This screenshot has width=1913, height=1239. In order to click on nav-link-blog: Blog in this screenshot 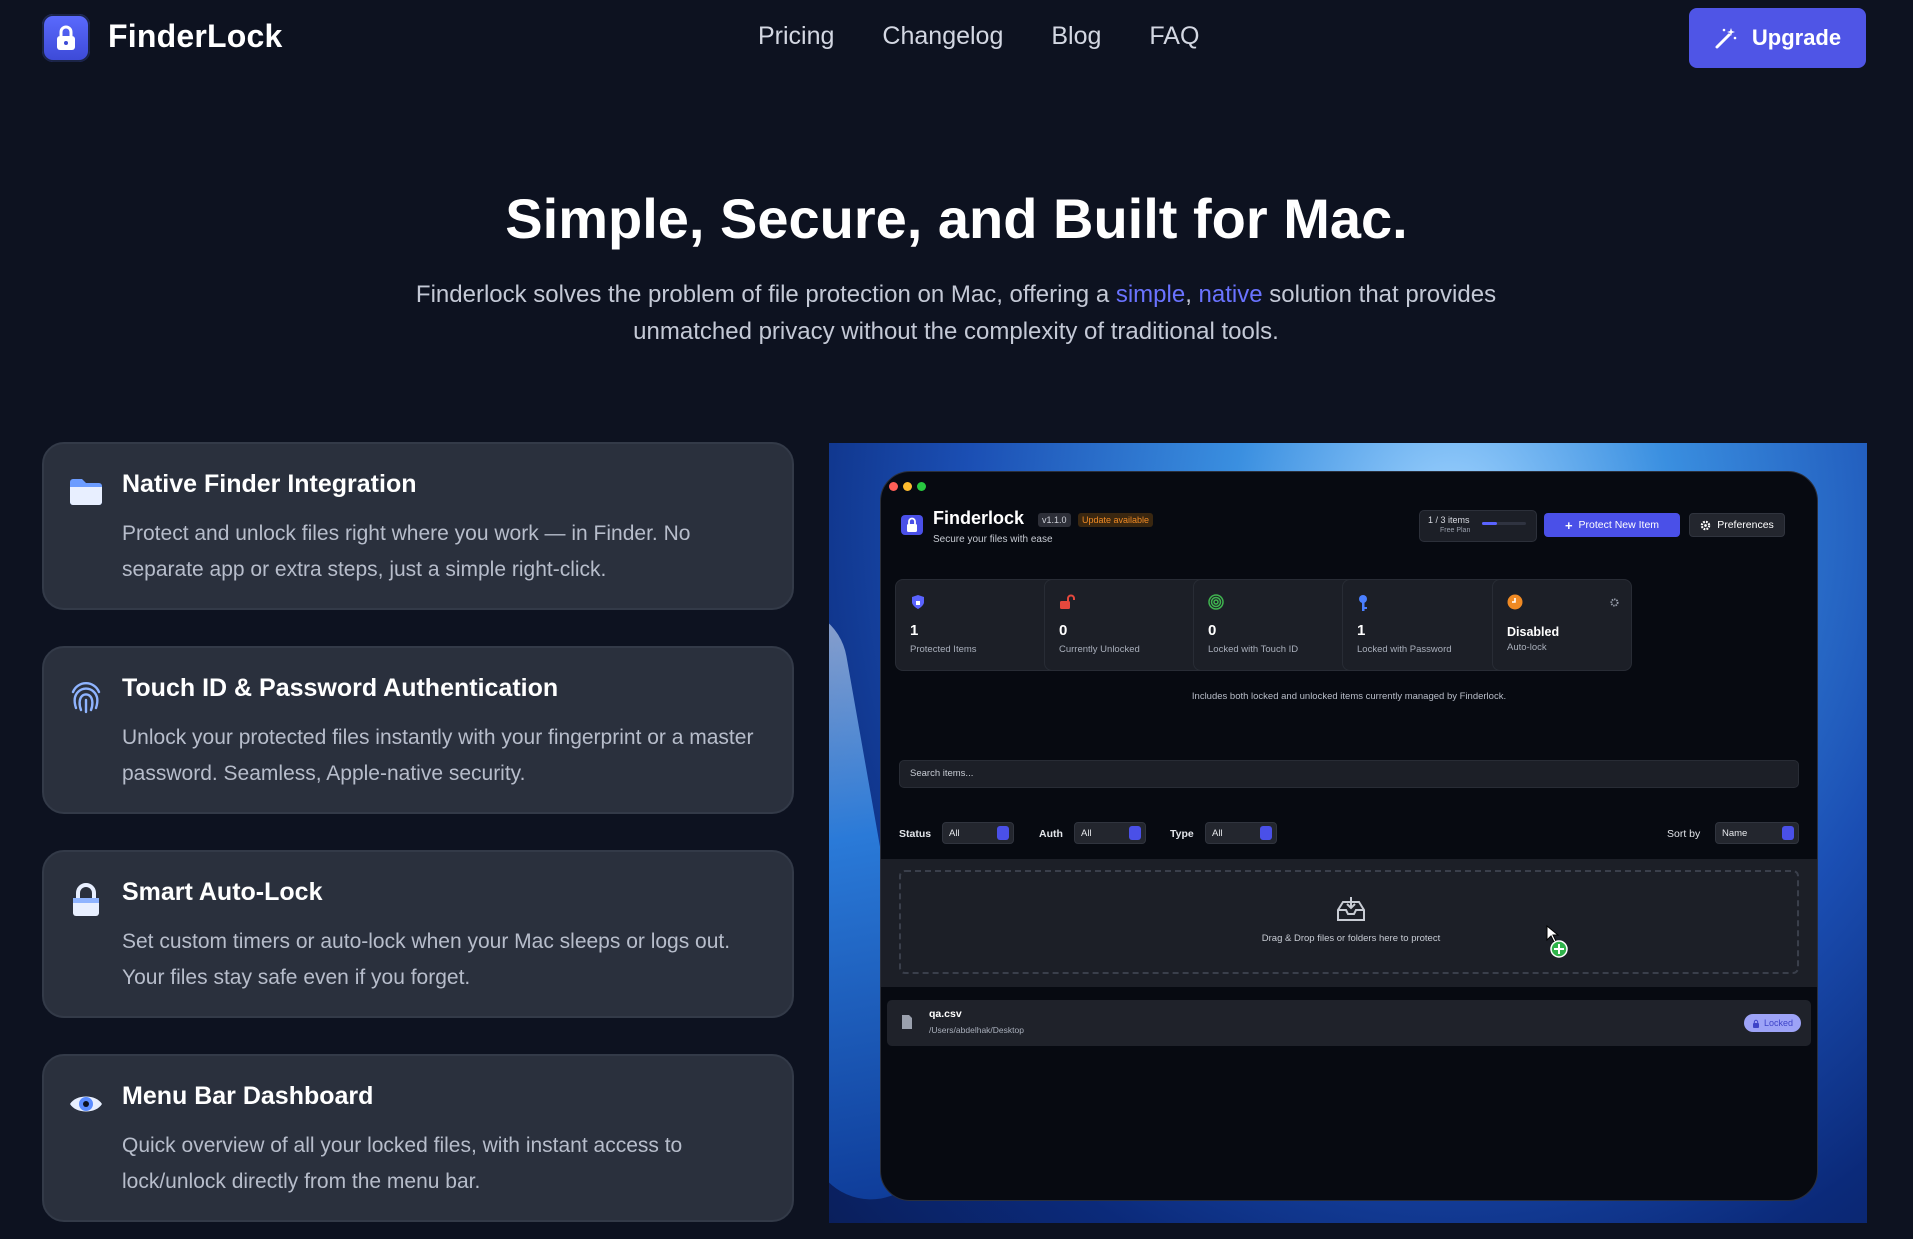, I will do `click(1076, 36)`.